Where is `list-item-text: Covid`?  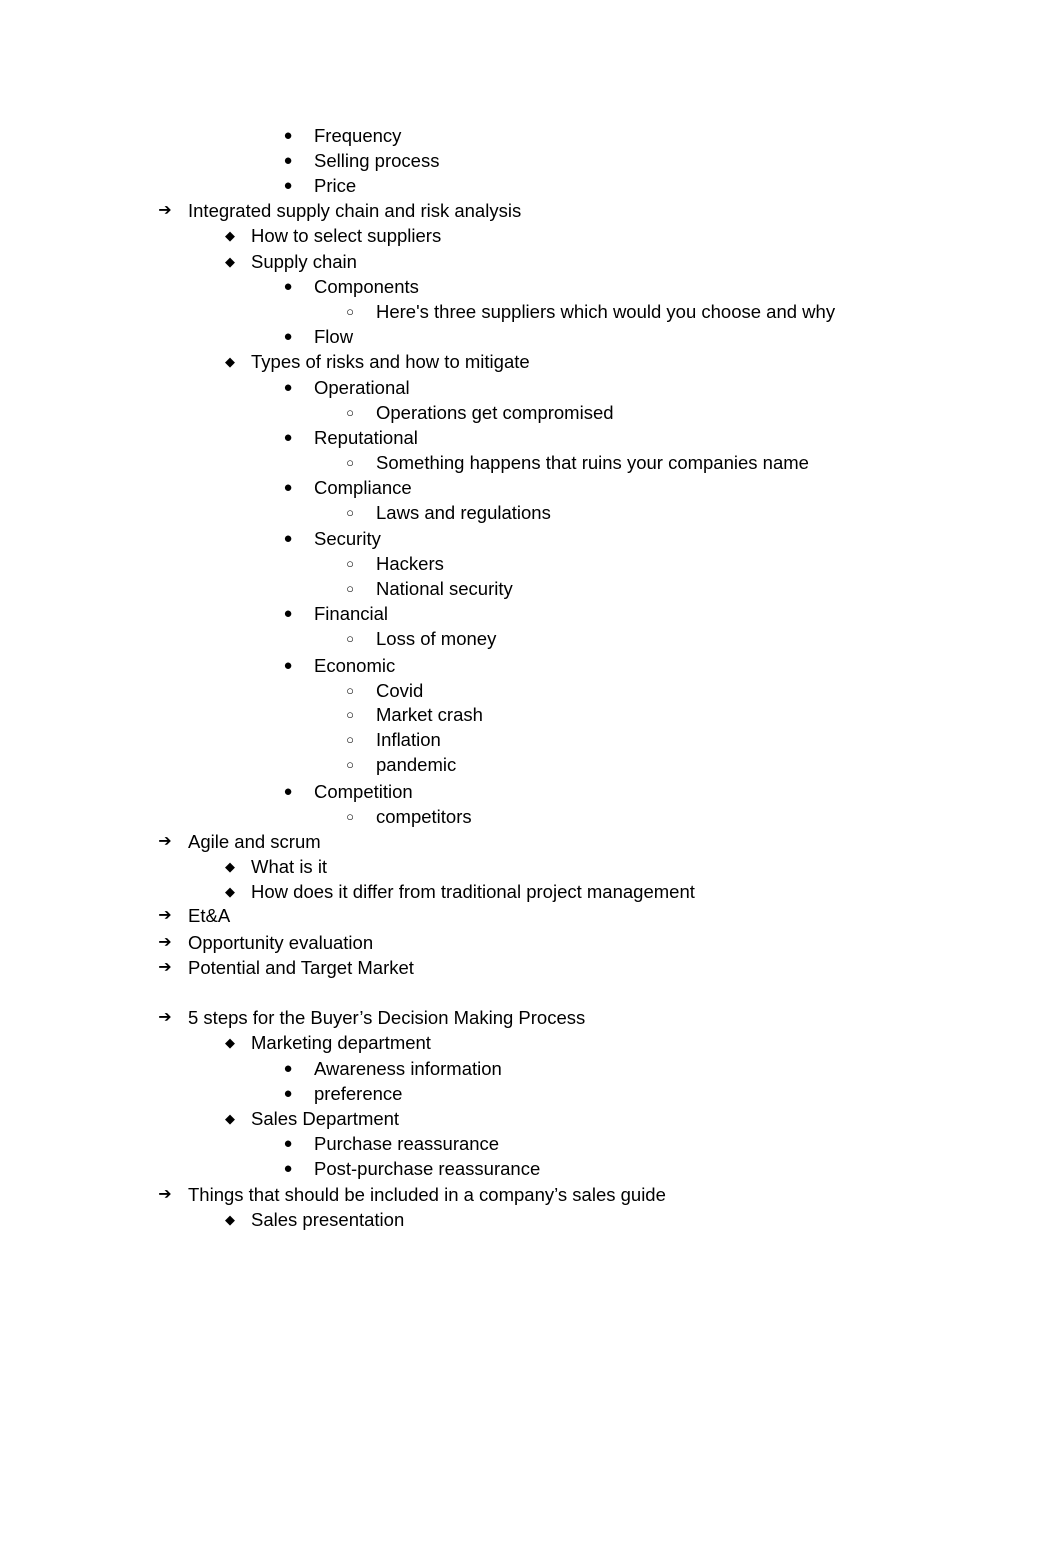 list-item-text: Covid is located at coordinates (400, 690).